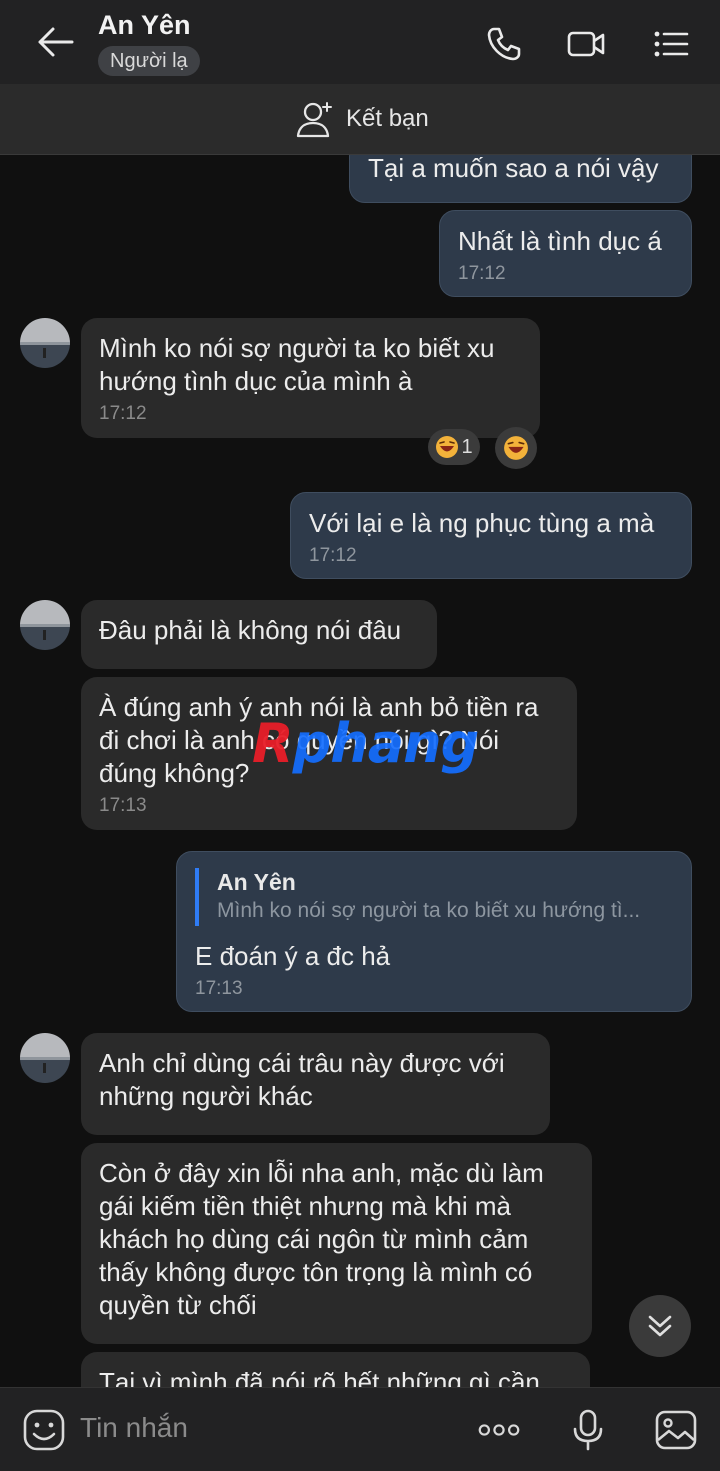 Image resolution: width=720 pixels, height=1471 pixels. I want to click on chevron-down-icon, so click(660, 1326).